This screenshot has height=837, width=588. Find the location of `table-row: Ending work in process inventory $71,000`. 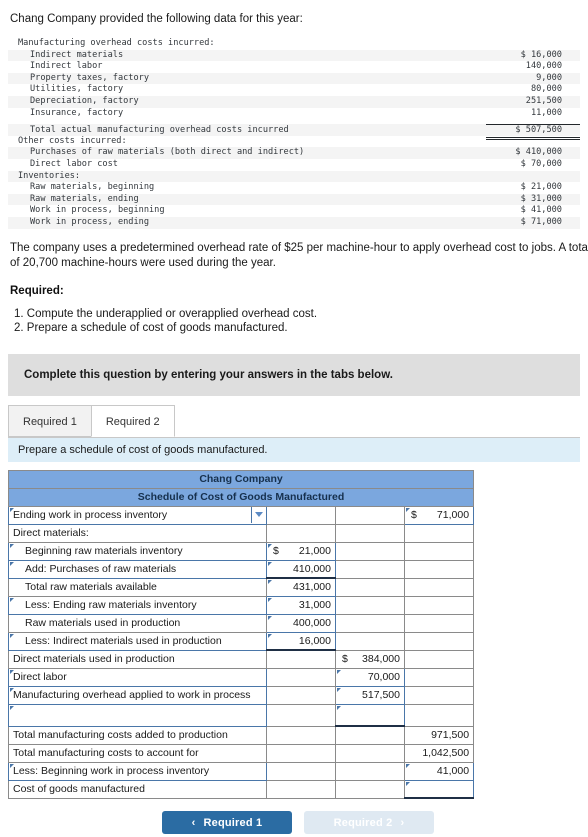

table-row: Ending work in process inventory $71,000 is located at coordinates (241, 515).